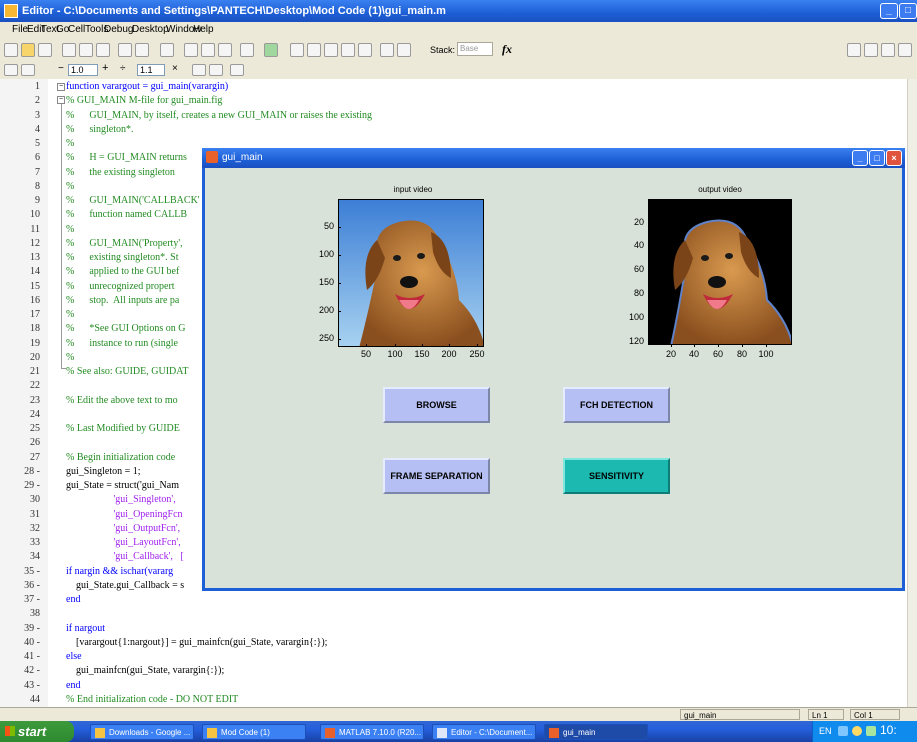 The image size is (917, 742). I want to click on code-line: % GUI_MAIN M-file for gui_main.fig, so click(144, 101).